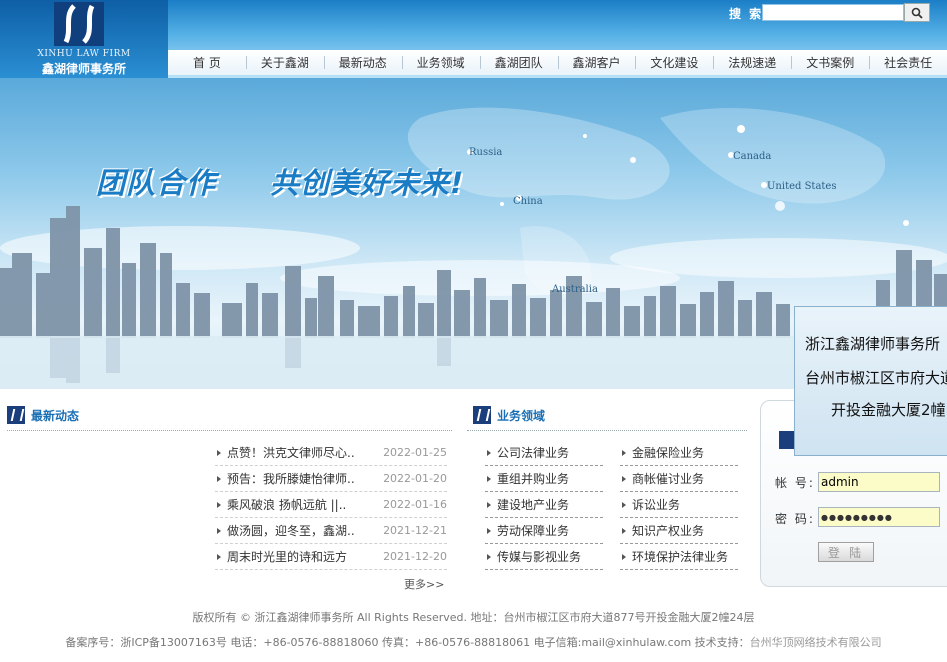 This screenshot has height=662, width=947. I want to click on nav-item-business: 业务领域, so click(440, 62).